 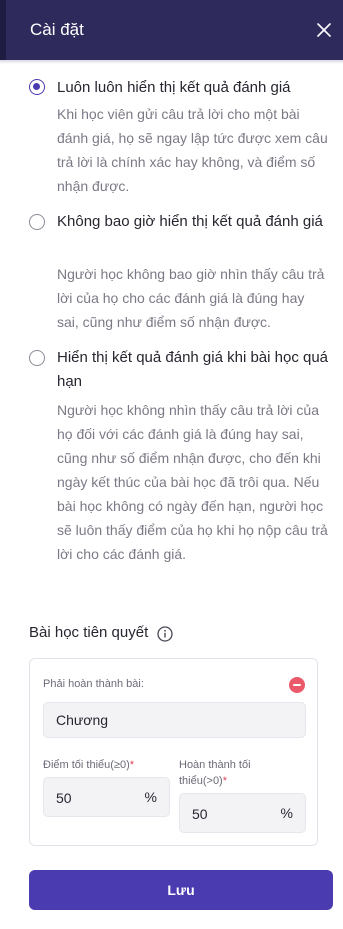 I want to click on must-complete-label: Phải hoàn thành bài:, so click(x=93, y=684).